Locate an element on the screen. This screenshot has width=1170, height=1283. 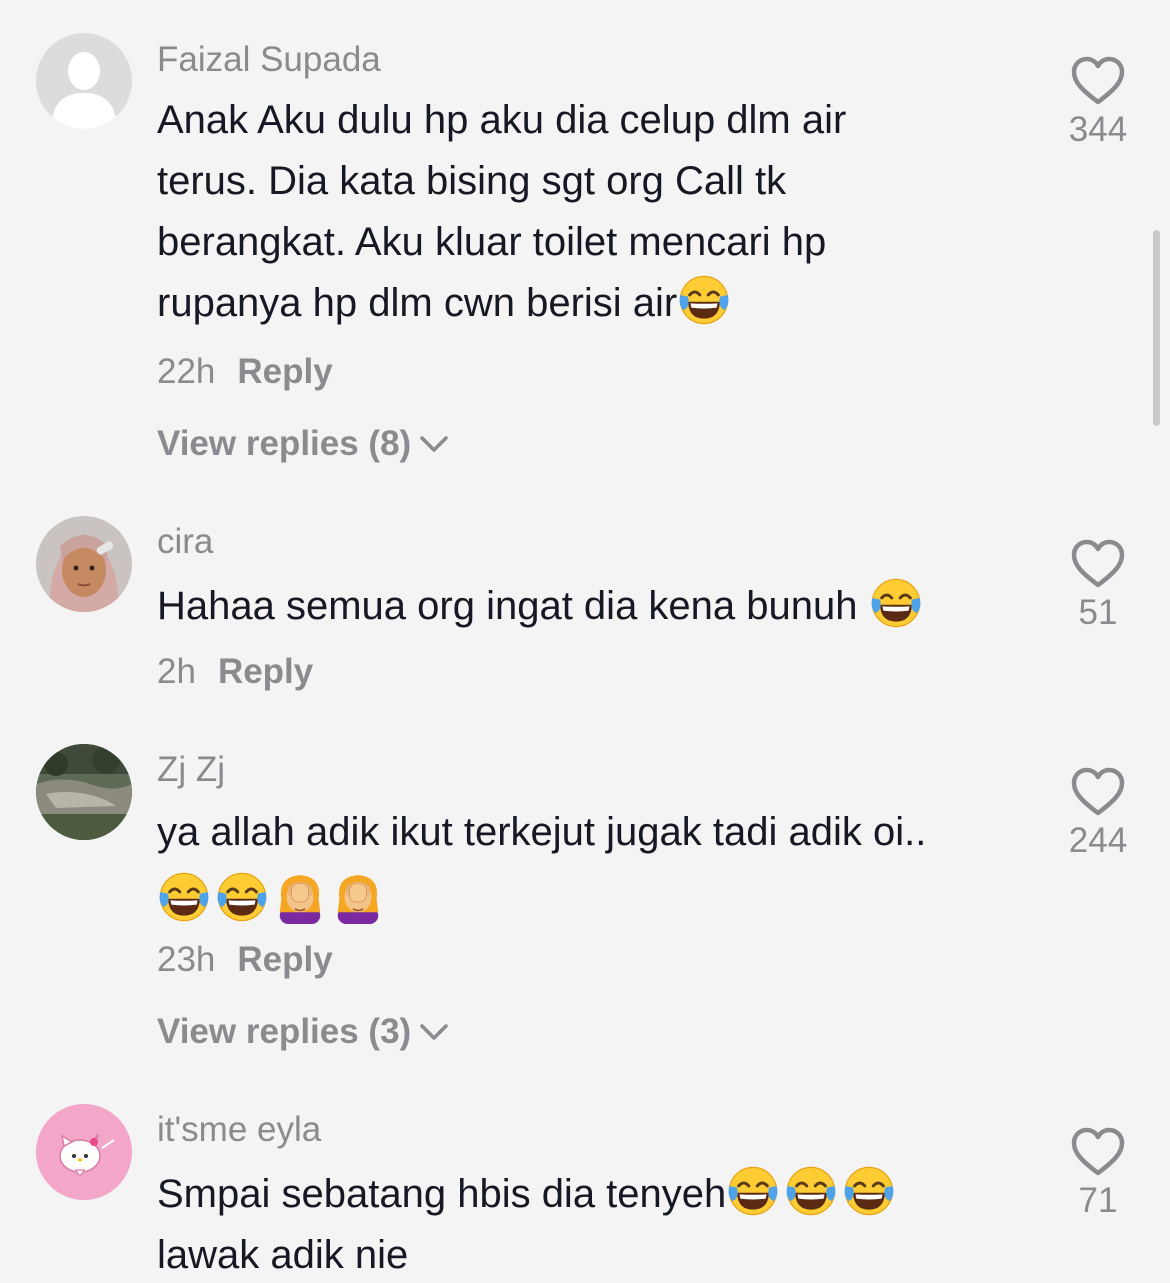
comment-line: lawak adik nie is located at coordinates (283, 1255).